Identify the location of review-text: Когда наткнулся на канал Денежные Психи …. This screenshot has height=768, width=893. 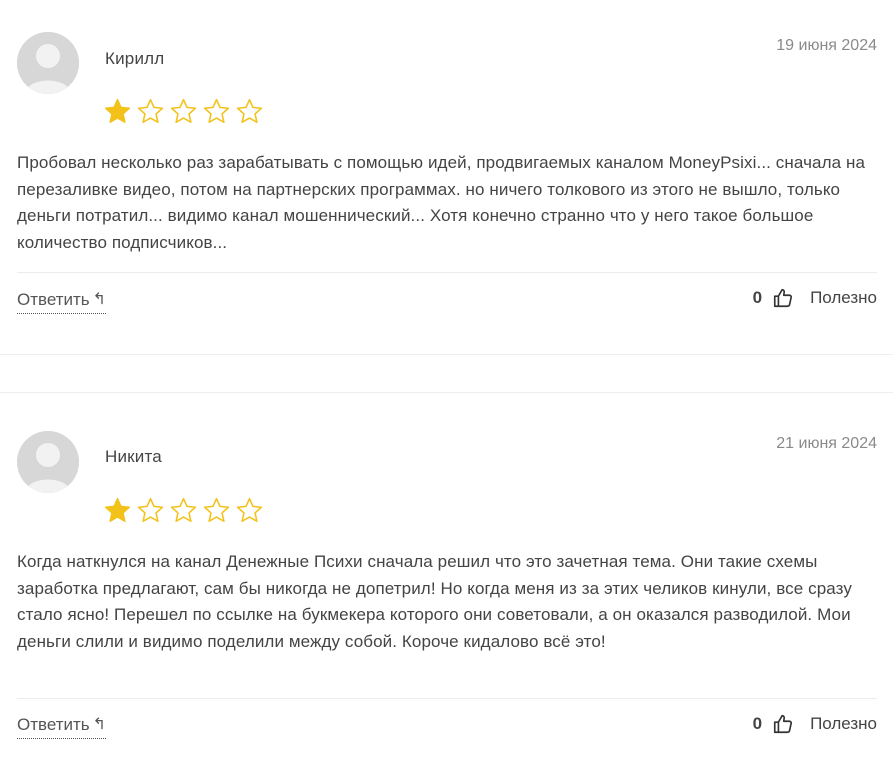
(434, 601).